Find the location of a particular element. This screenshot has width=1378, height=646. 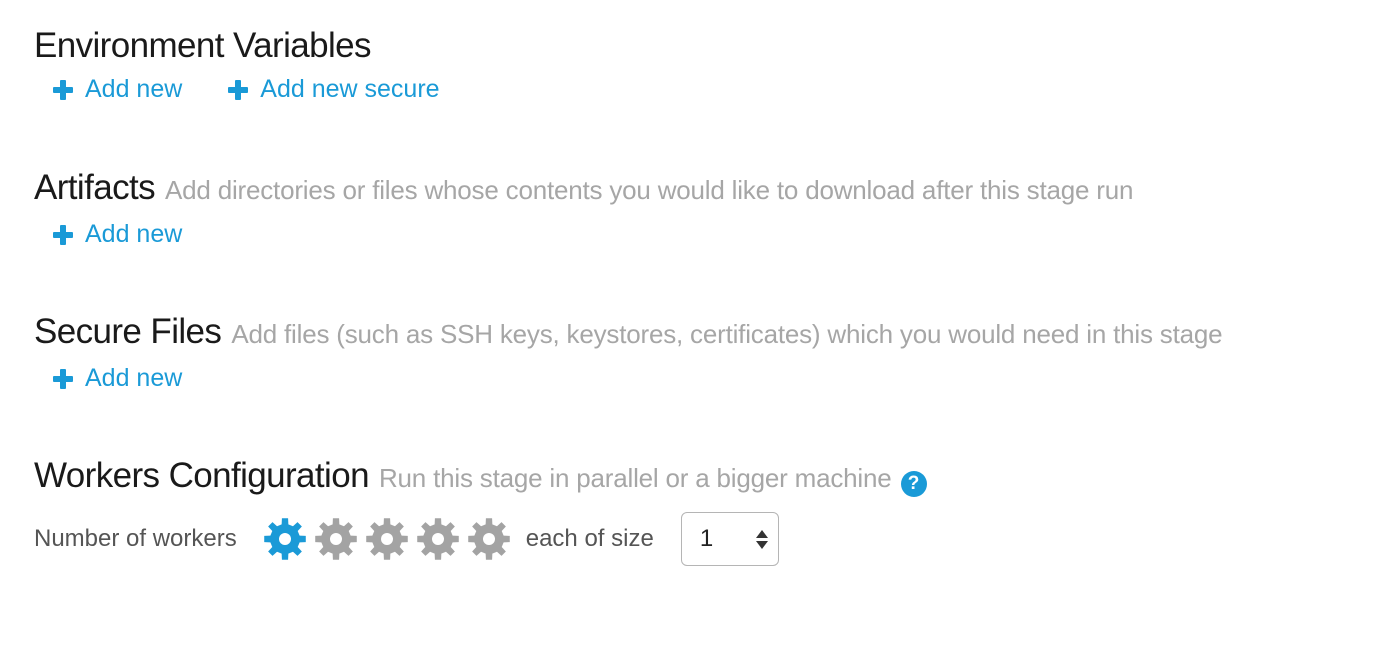

worker-size-value: 1 is located at coordinates (706, 538).